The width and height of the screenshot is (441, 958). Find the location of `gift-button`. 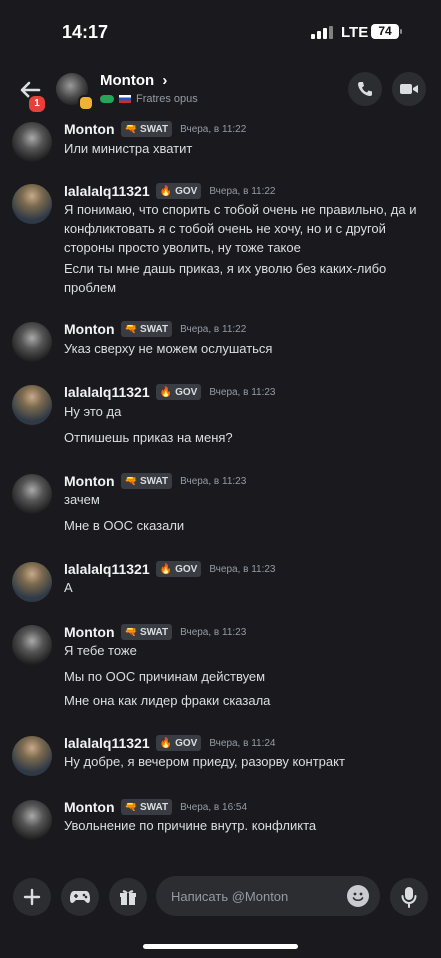

gift-button is located at coordinates (128, 897).